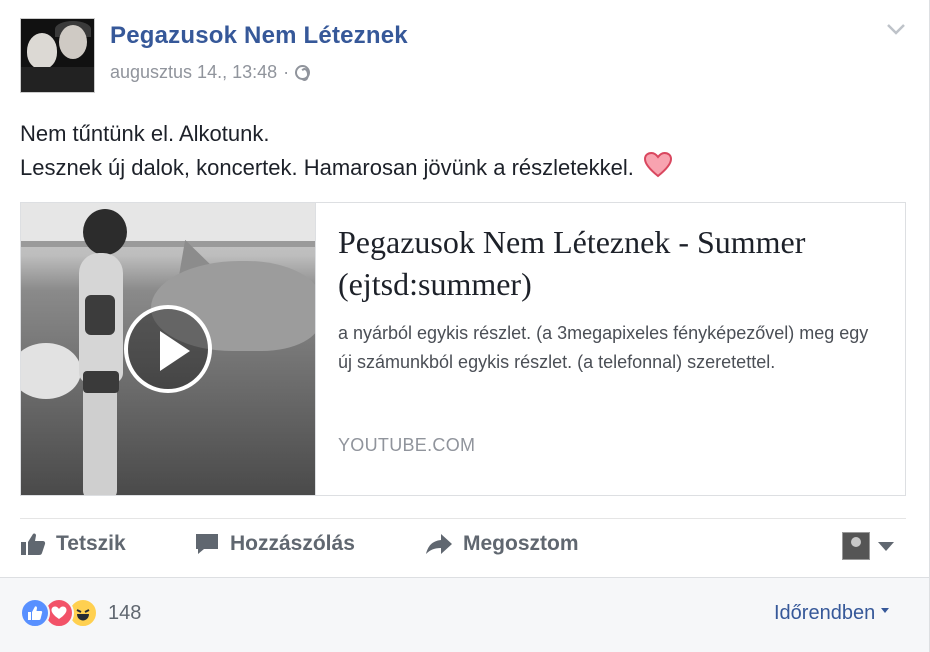 This screenshot has width=930, height=652. I want to click on page-avatar, so click(856, 546).